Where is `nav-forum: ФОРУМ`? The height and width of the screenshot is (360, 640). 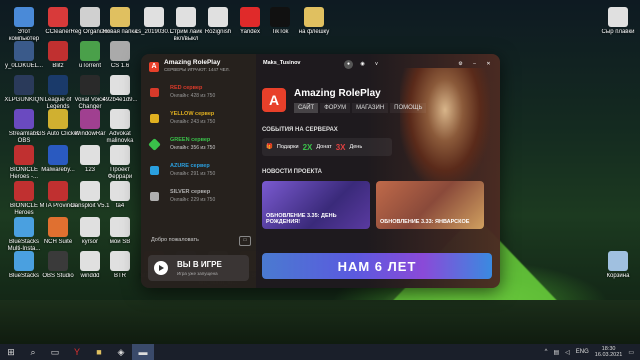
nav-forum: ФОРУМ is located at coordinates (335, 108).